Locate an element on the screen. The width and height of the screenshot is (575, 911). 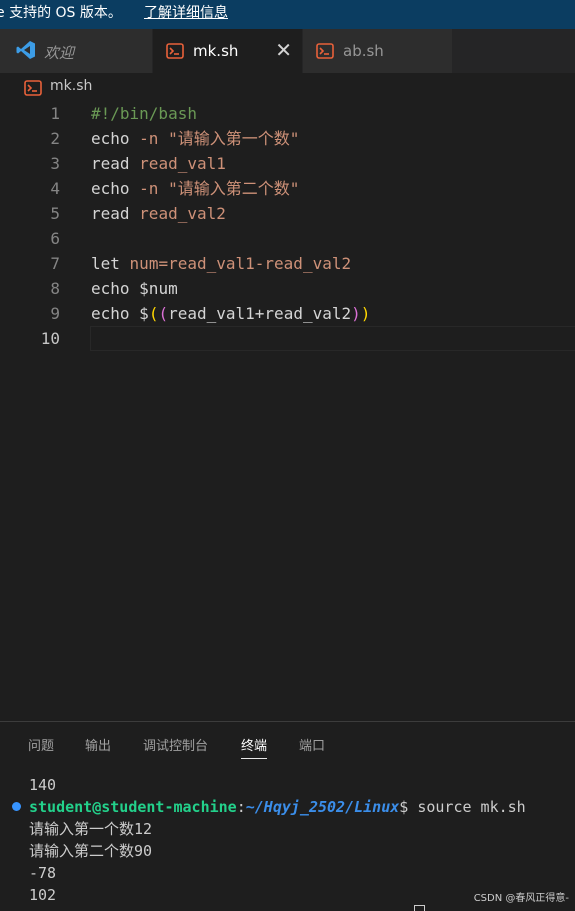
code-line-1: #!/bin/bash is located at coordinates (144, 113).